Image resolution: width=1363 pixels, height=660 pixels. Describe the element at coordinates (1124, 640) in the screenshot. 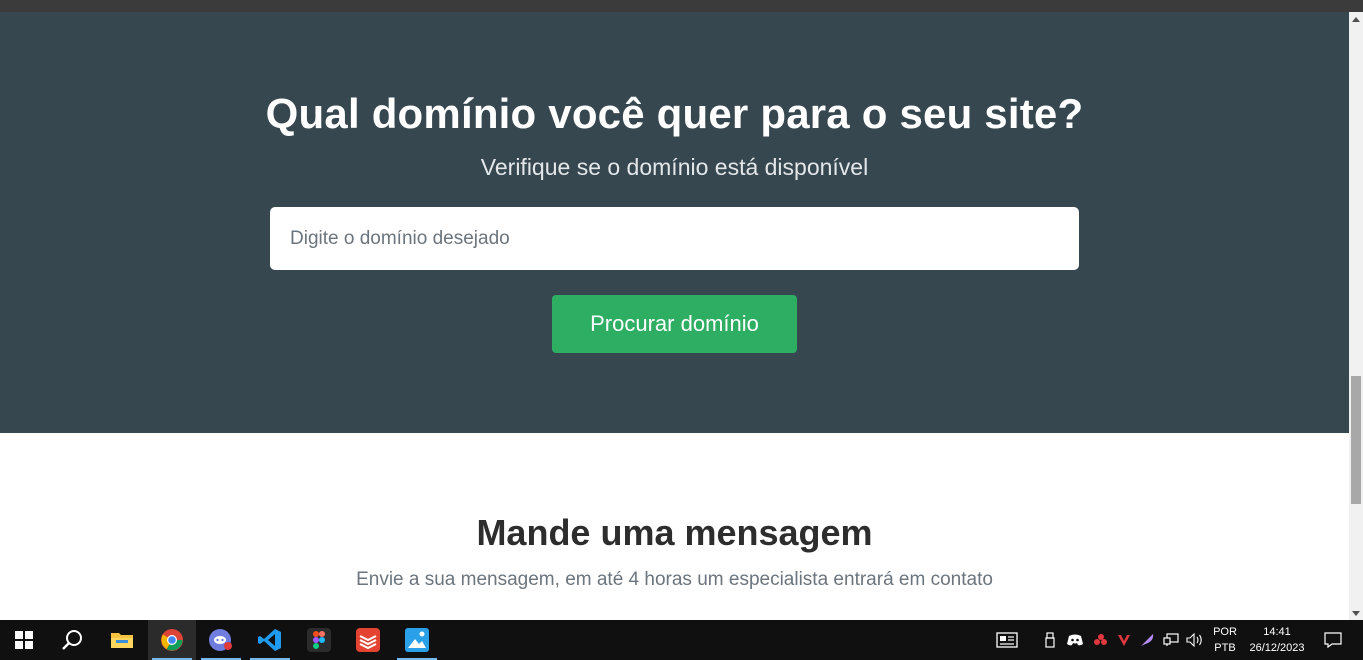

I see `vpn-tray-icon` at that location.